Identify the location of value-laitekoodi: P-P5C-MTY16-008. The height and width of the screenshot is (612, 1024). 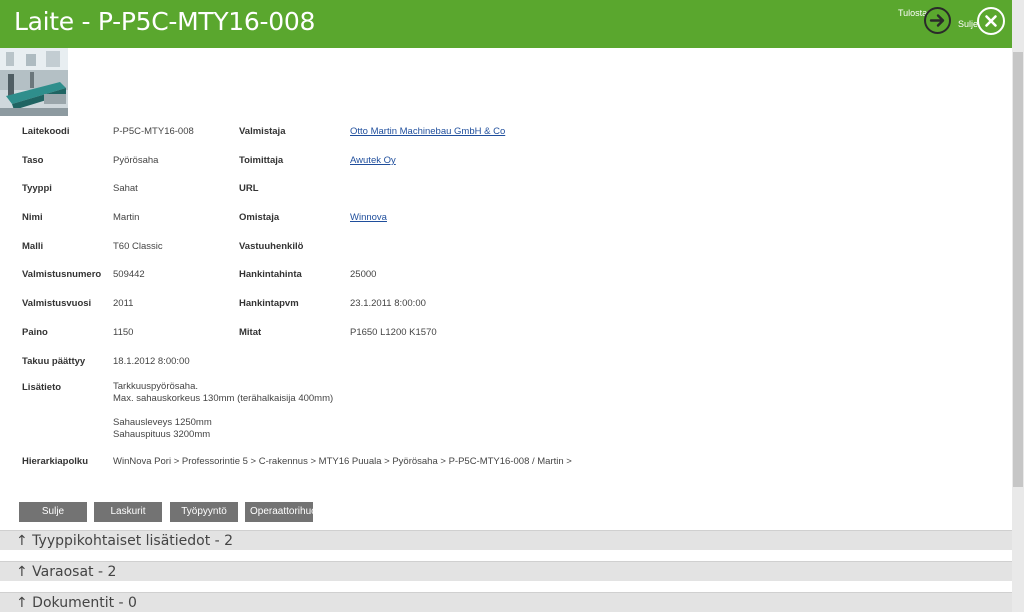
(153, 131).